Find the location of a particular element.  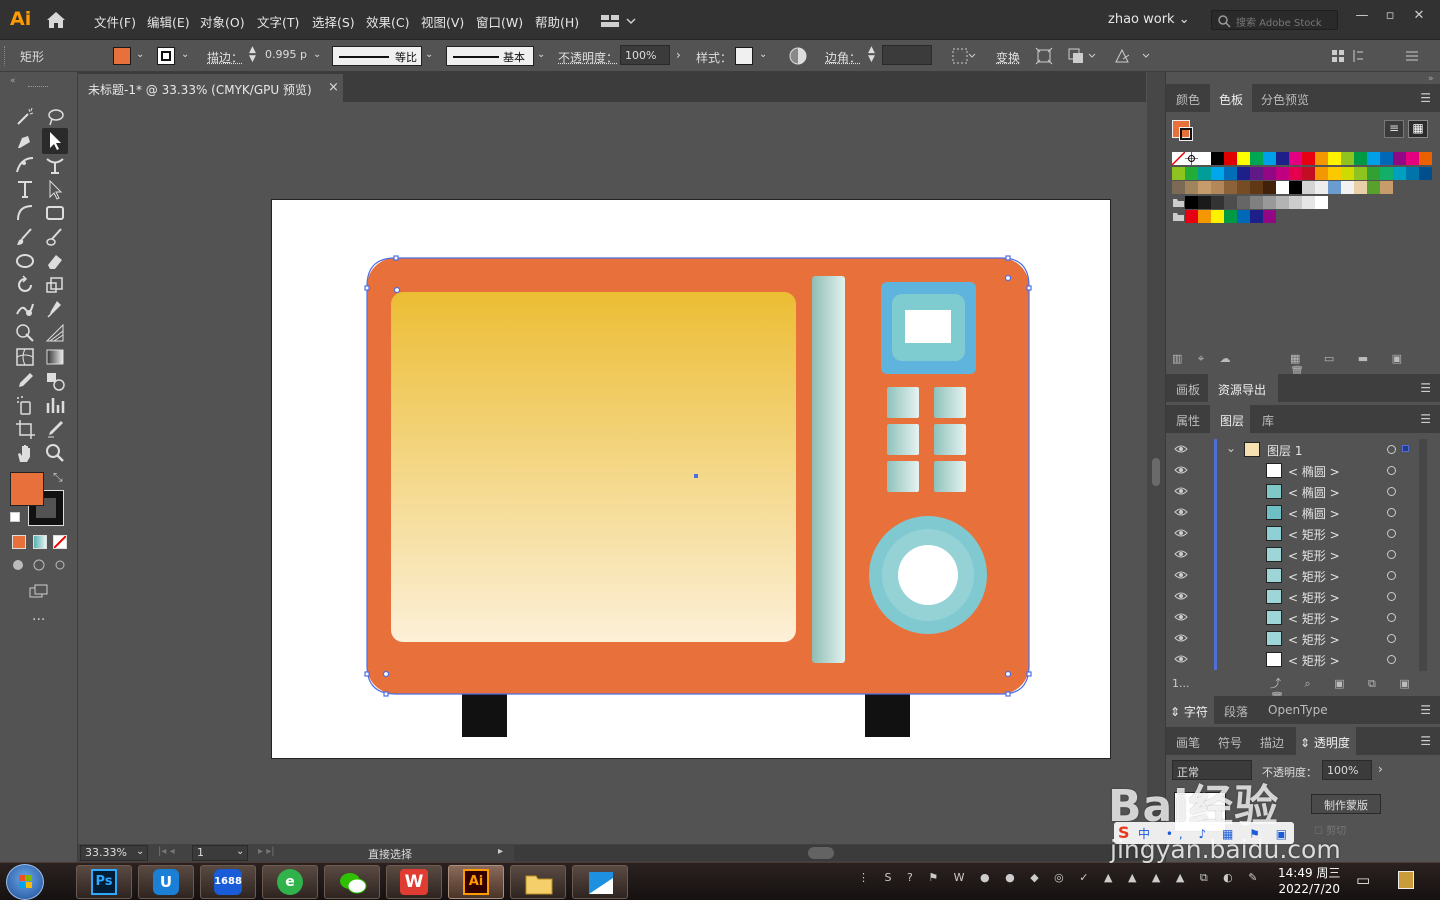

isolate-icon is located at coordinates (1044, 56).